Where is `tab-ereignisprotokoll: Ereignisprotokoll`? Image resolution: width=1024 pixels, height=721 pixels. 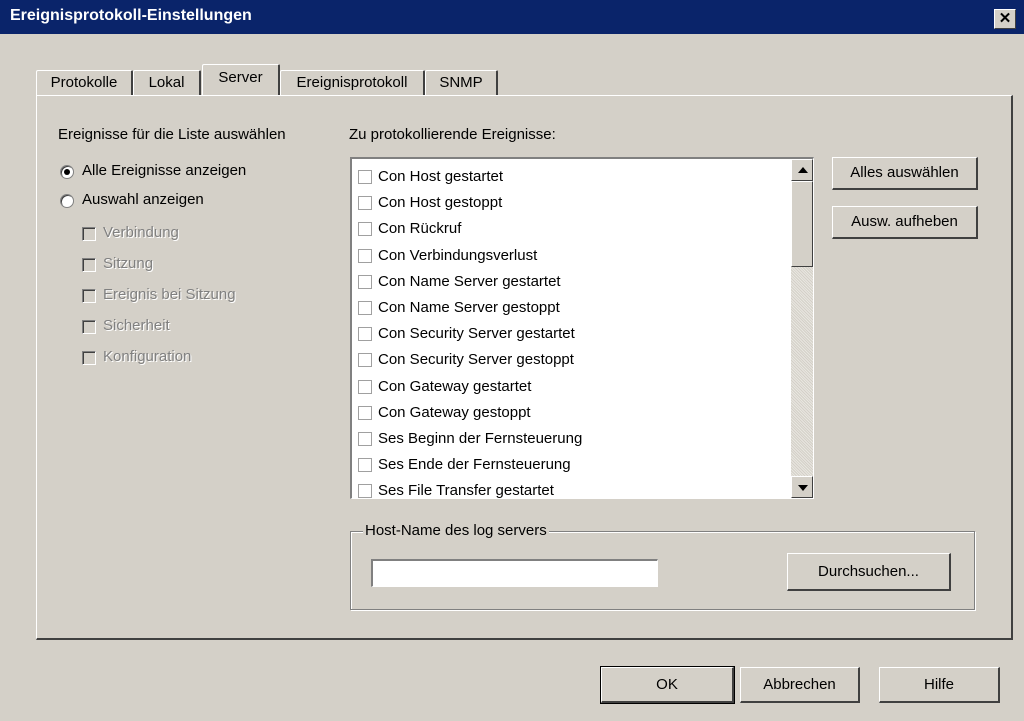 tab-ereignisprotokoll: Ereignisprotokoll is located at coordinates (352, 83).